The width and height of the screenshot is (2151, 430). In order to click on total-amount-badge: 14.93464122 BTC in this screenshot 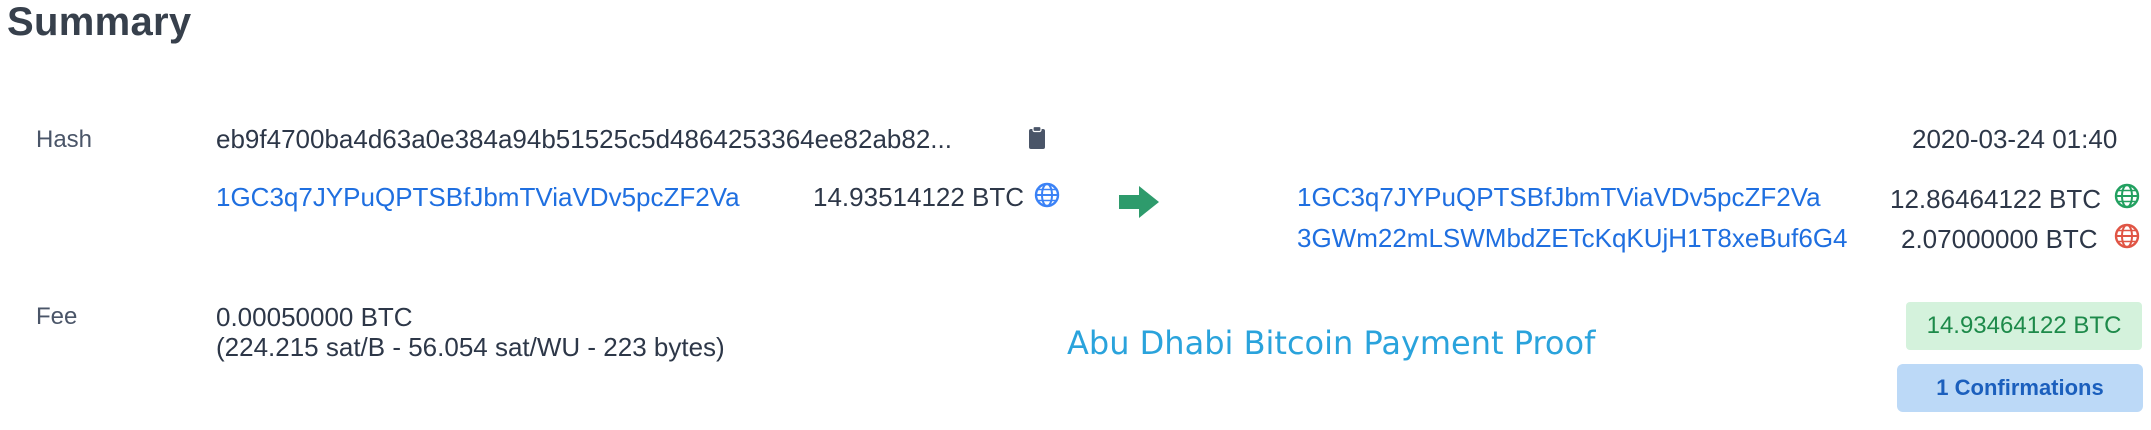, I will do `click(2024, 326)`.